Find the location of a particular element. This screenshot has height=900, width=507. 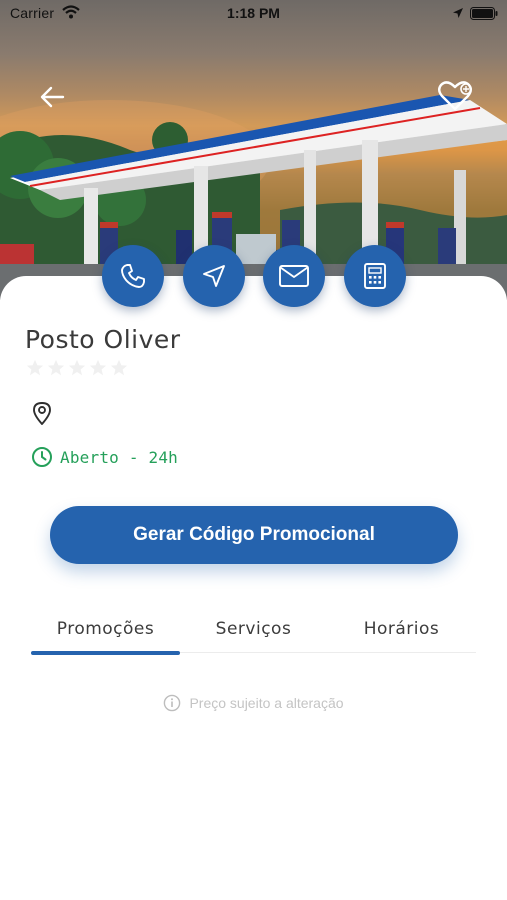

price-notice: Preço sujeito a alteração is located at coordinates (253, 703).